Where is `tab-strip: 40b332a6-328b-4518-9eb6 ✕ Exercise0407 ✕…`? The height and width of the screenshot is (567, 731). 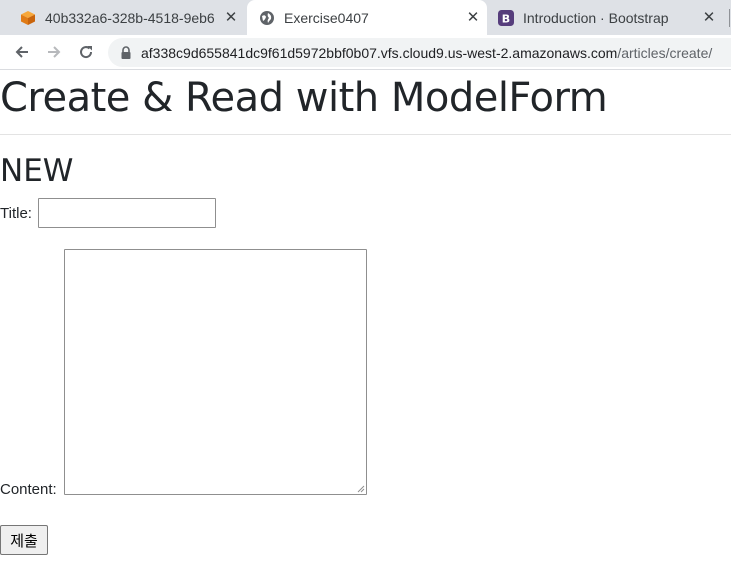
tab-strip: 40b332a6-328b-4518-9eb6 ✕ Exercise0407 ✕… is located at coordinates (365, 17).